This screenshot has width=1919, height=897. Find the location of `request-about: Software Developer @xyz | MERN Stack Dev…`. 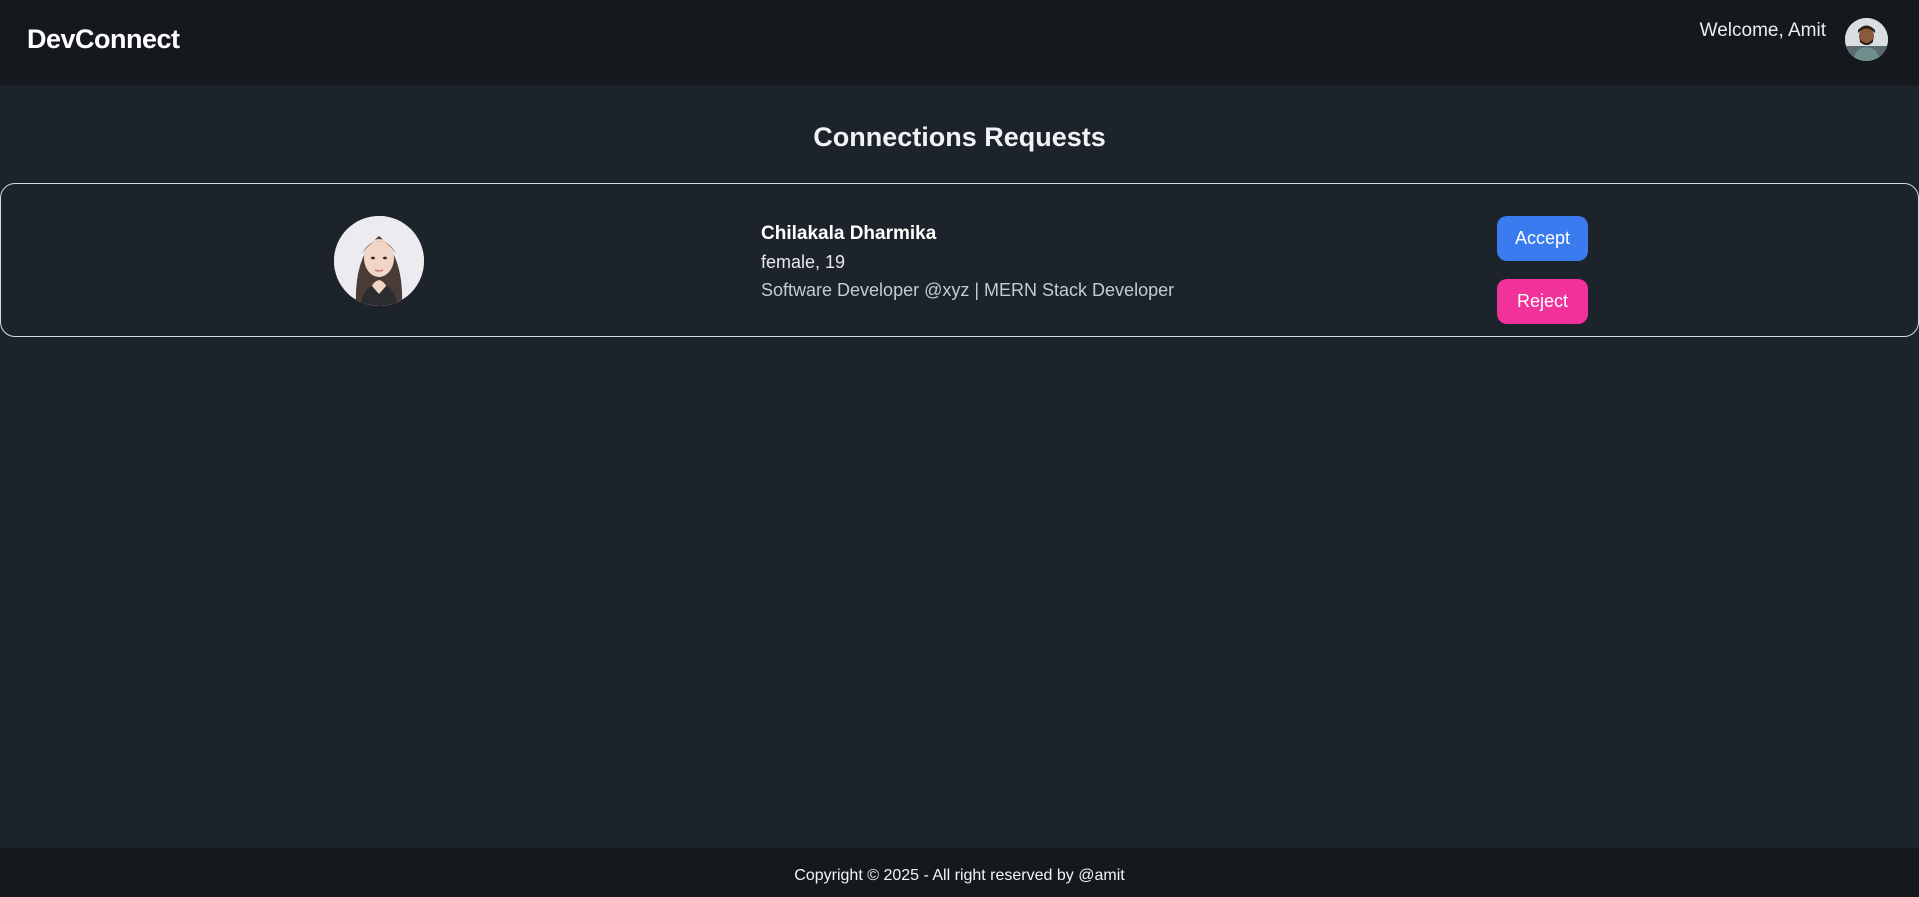

request-about: Software Developer @xyz | MERN Stack Dev… is located at coordinates (968, 290).